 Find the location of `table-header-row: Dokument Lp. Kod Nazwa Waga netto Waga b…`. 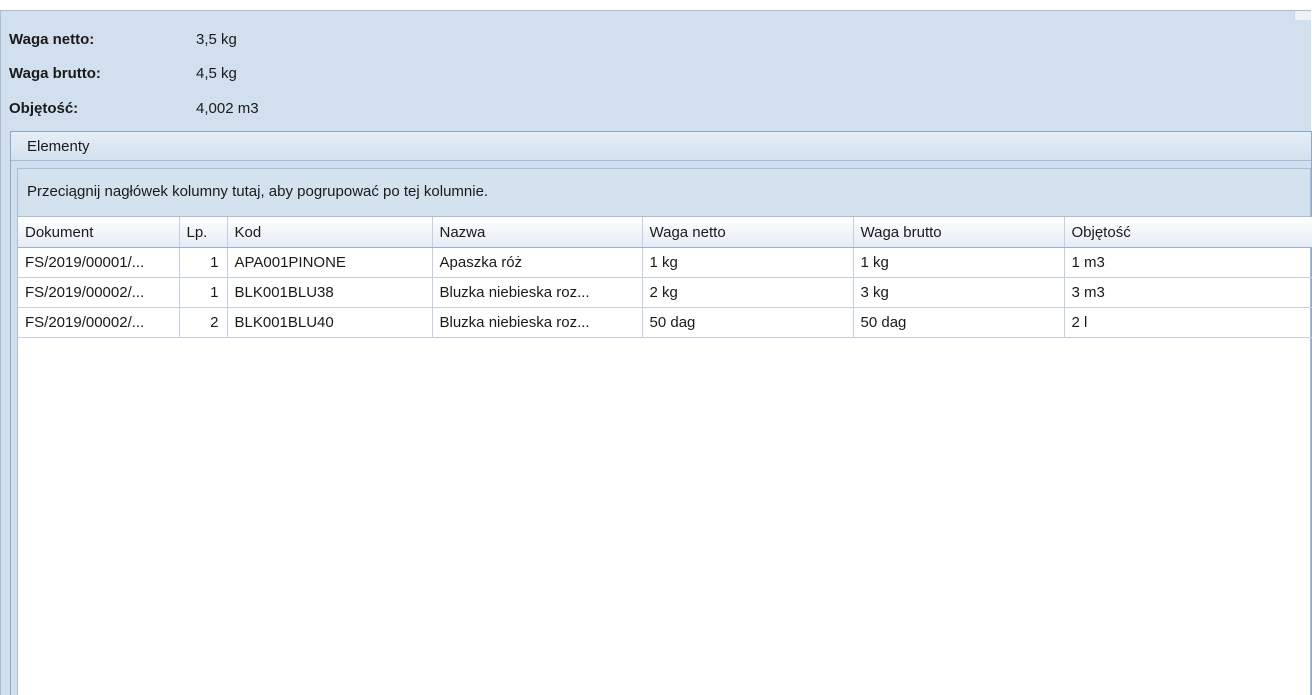

table-header-row: Dokument Lp. Kod Nazwa Waga netto Waga b… is located at coordinates (665, 232).